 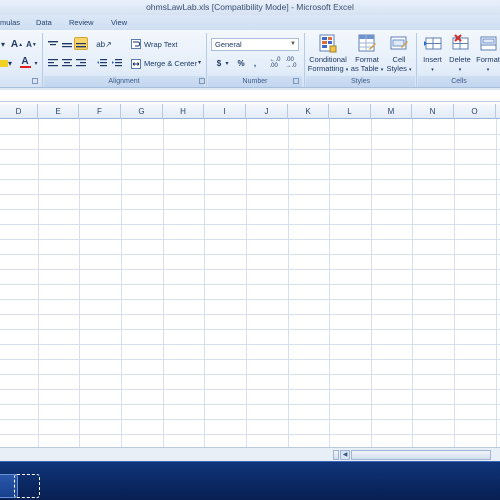 I want to click on sheet-tab-splitter, so click(x=336, y=455).